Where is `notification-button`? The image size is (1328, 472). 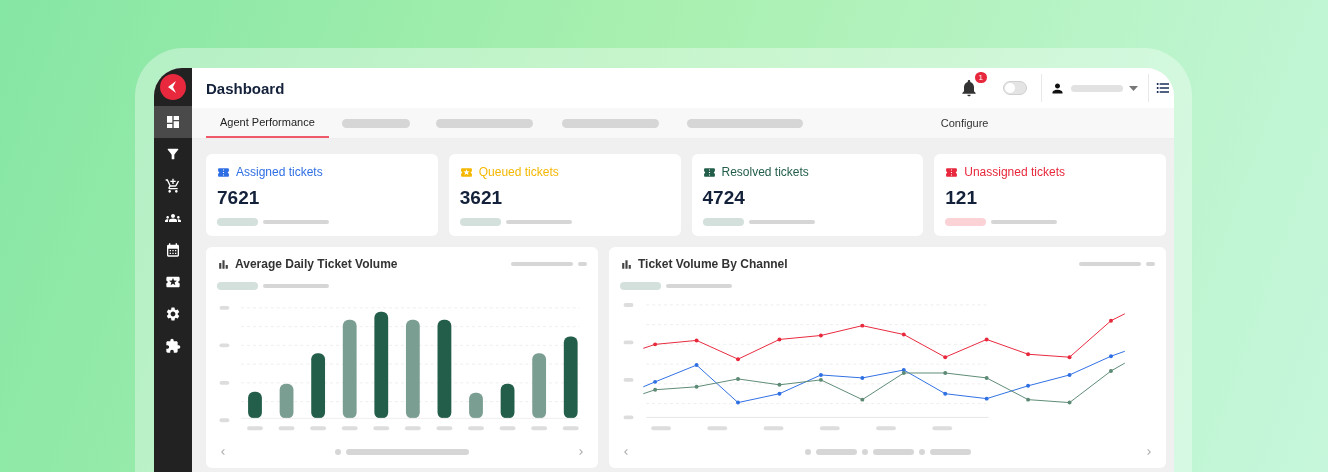
notification-button is located at coordinates (969, 88).